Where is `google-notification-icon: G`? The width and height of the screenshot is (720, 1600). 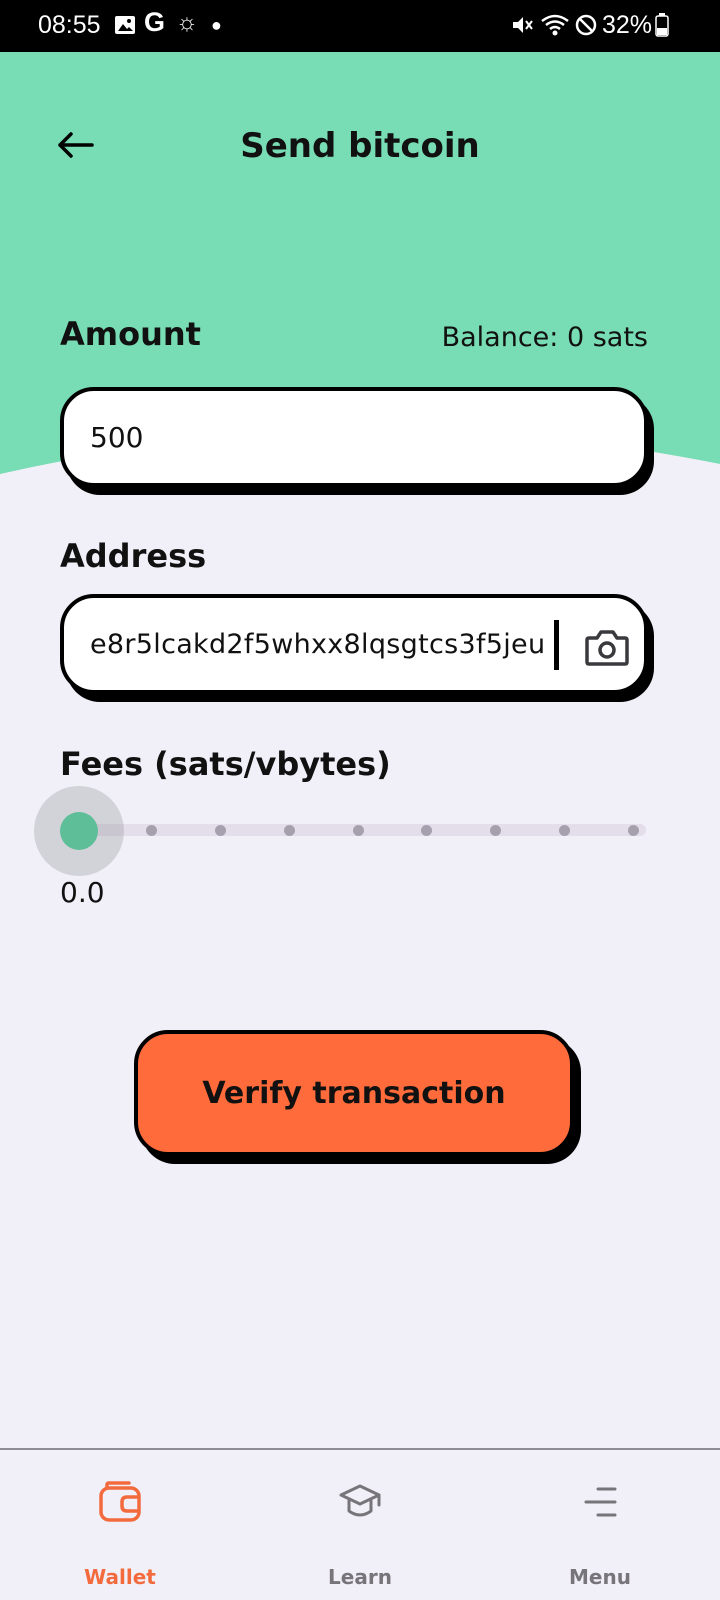
google-notification-icon: G is located at coordinates (155, 21).